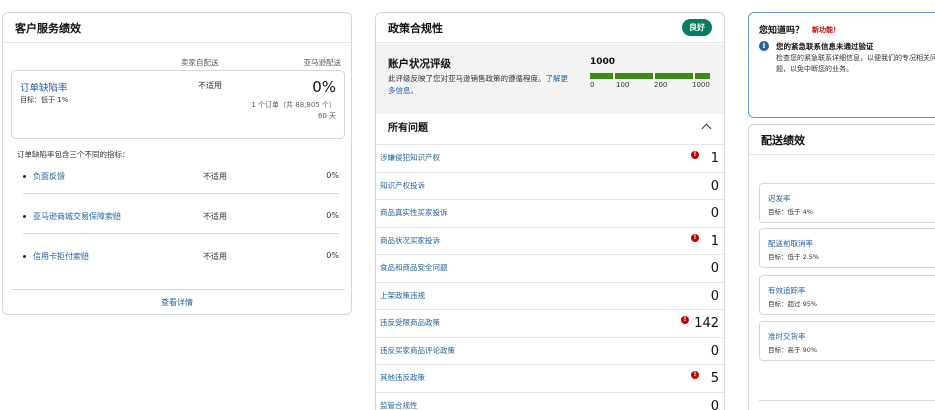 This screenshot has height=410, width=935. I want to click on shipping-metric: 迟发率 目标：低于 4%, so click(847, 203).